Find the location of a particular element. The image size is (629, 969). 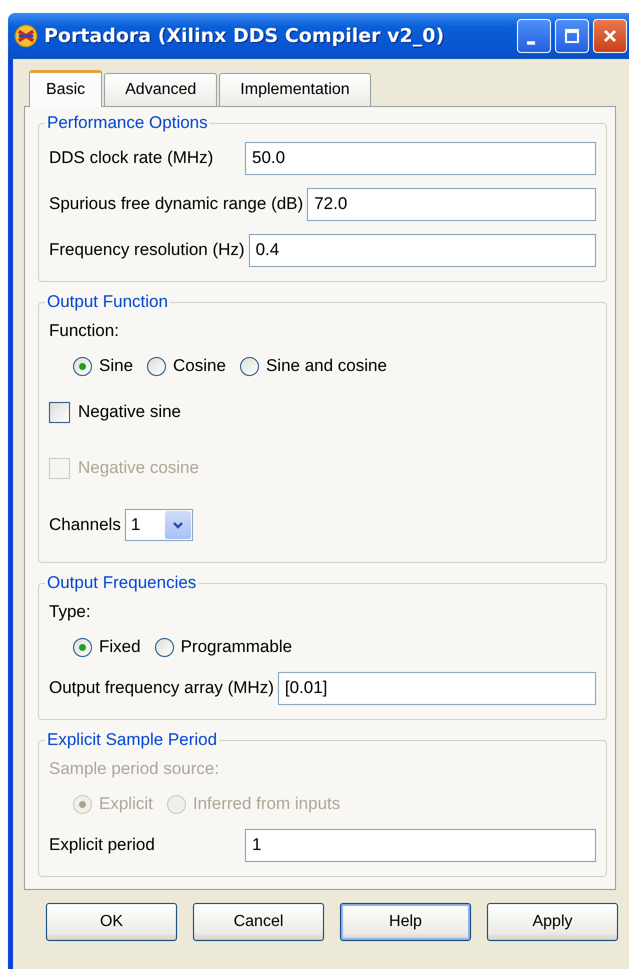

maximize-button is located at coordinates (572, 36).